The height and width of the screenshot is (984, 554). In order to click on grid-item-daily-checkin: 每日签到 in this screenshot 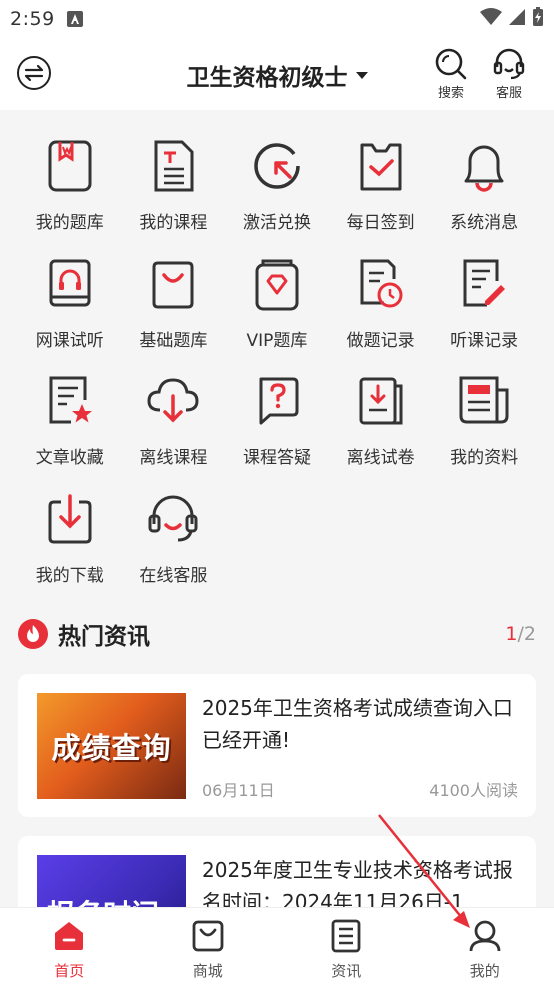, I will do `click(381, 187)`.